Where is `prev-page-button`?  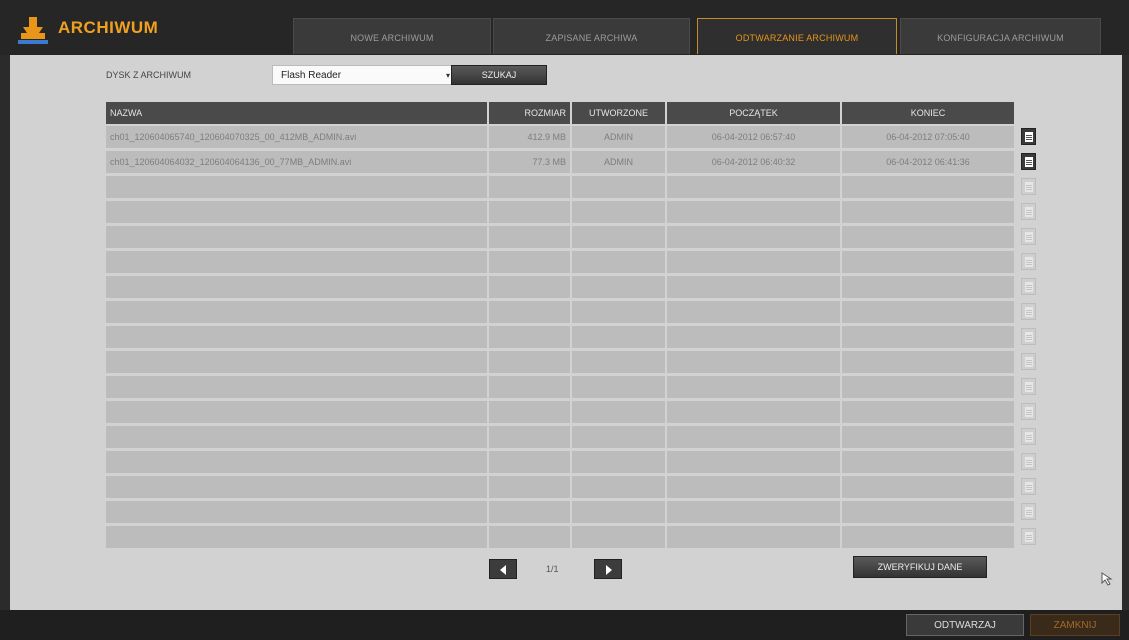
prev-page-button is located at coordinates (503, 569).